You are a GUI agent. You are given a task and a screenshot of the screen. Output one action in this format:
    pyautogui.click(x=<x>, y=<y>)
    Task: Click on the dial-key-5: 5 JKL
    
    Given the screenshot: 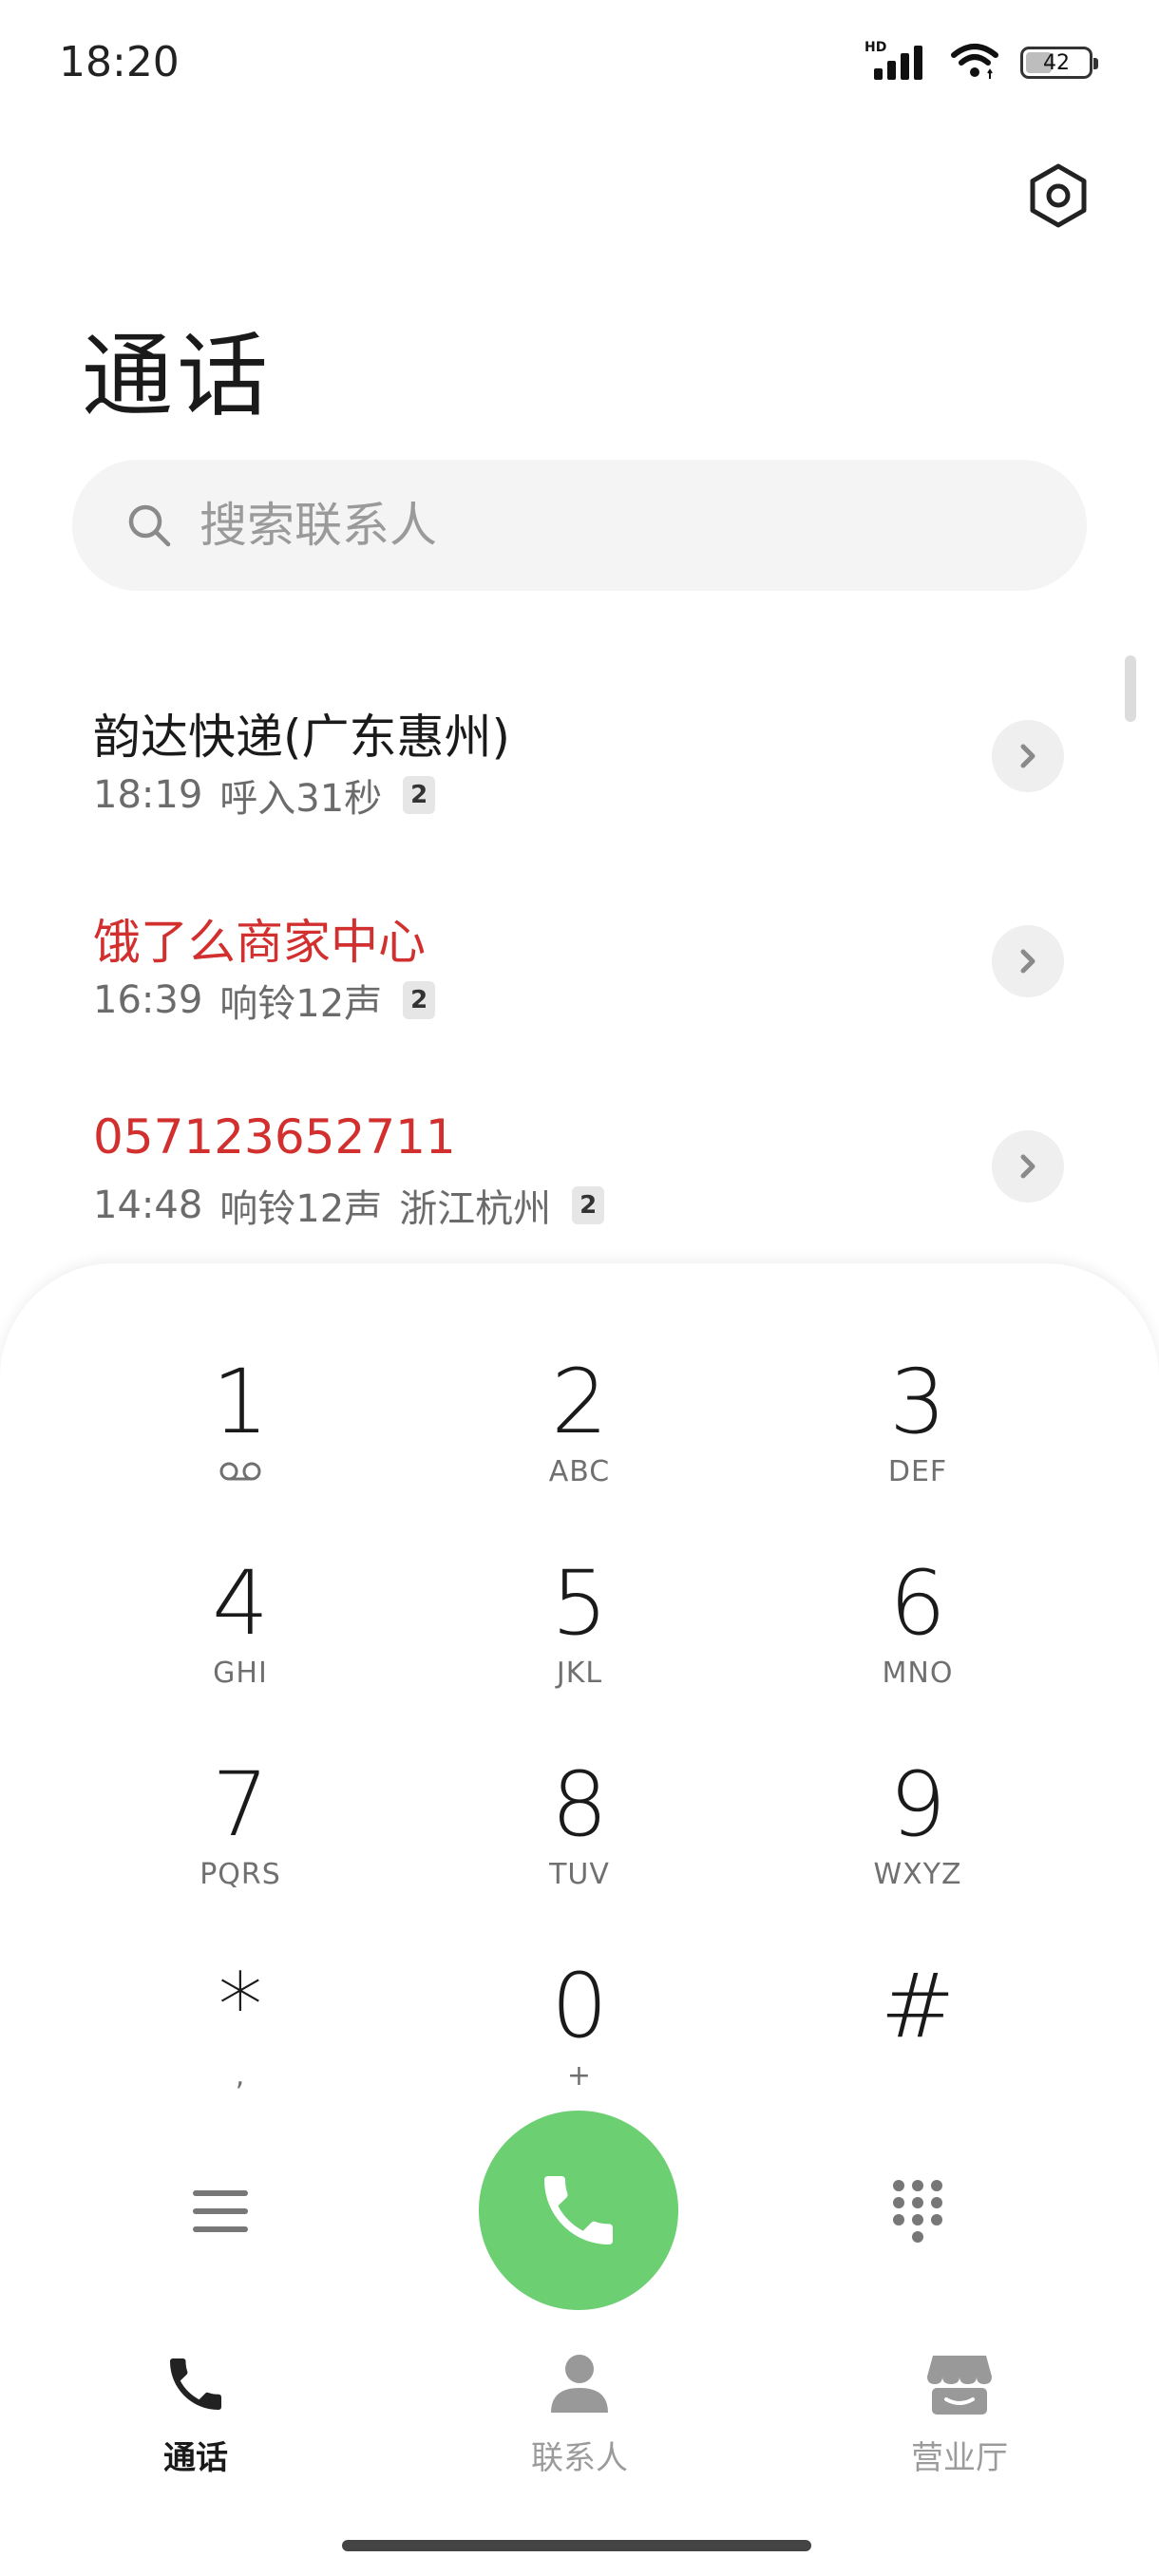 What is the action you would take?
    pyautogui.click(x=579, y=1616)
    